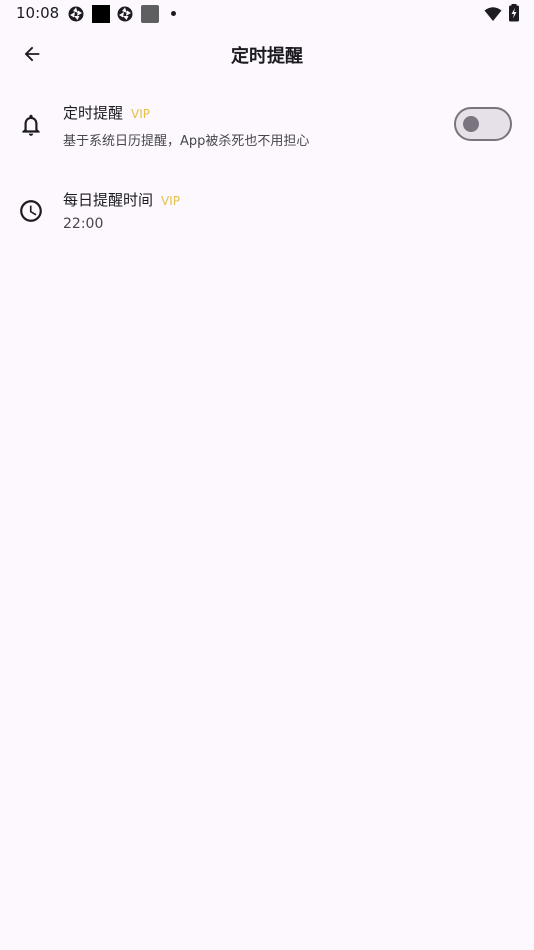 The width and height of the screenshot is (534, 950). What do you see at coordinates (493, 14) in the screenshot?
I see `wifi-icon` at bounding box center [493, 14].